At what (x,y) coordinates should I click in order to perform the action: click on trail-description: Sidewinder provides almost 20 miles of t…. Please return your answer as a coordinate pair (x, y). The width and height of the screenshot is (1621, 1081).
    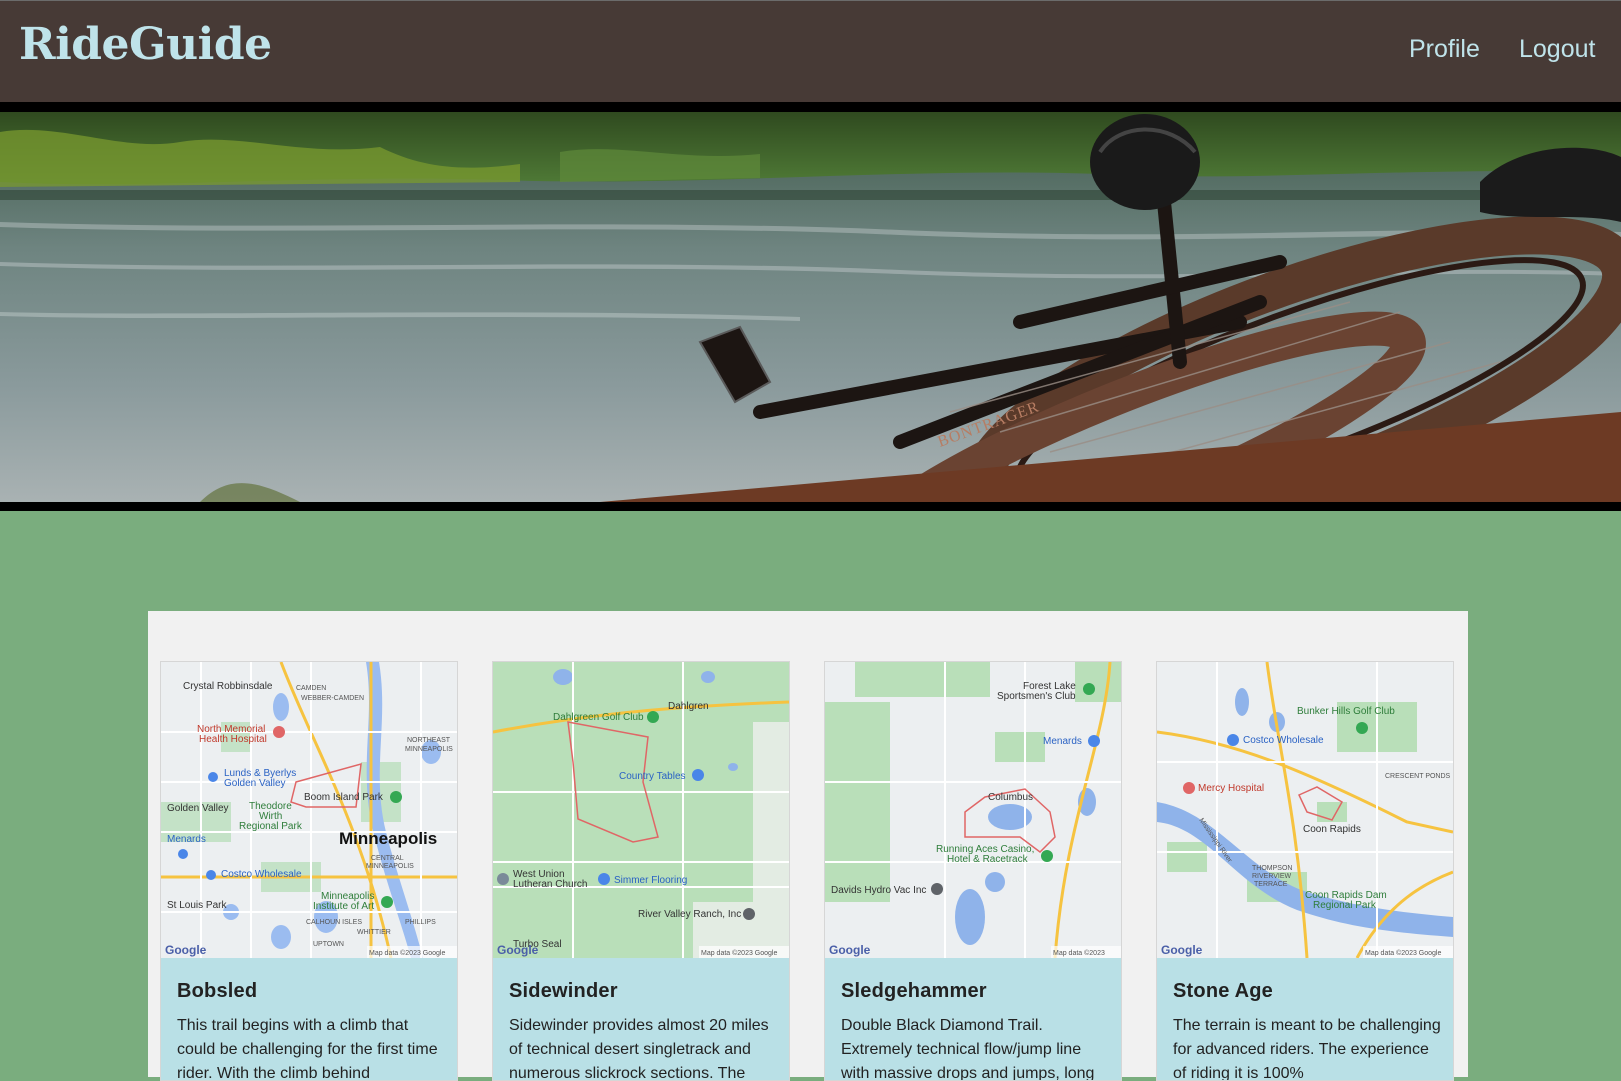
    Looking at the image, I should click on (639, 1049).